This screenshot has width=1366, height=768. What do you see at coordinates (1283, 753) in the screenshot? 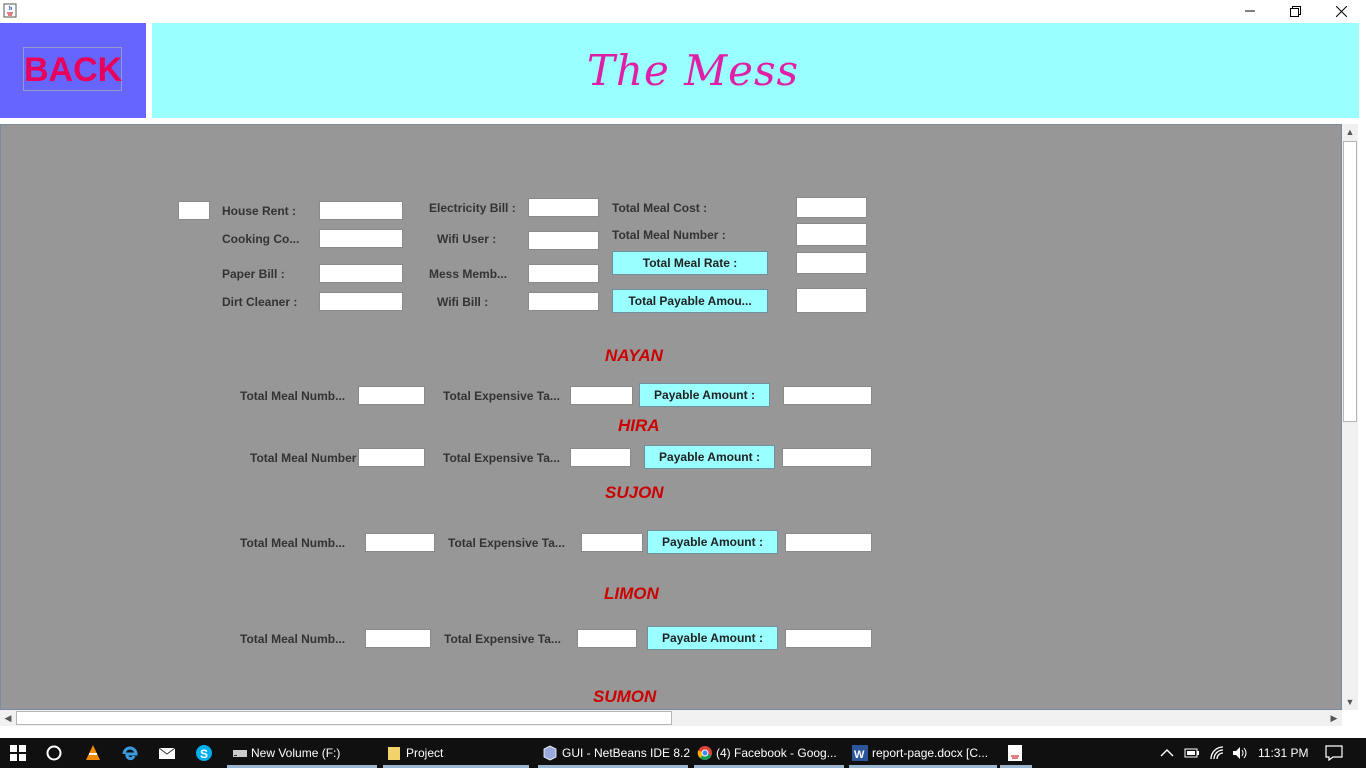
I see `taskbar-clock: 11:31 PM` at bounding box center [1283, 753].